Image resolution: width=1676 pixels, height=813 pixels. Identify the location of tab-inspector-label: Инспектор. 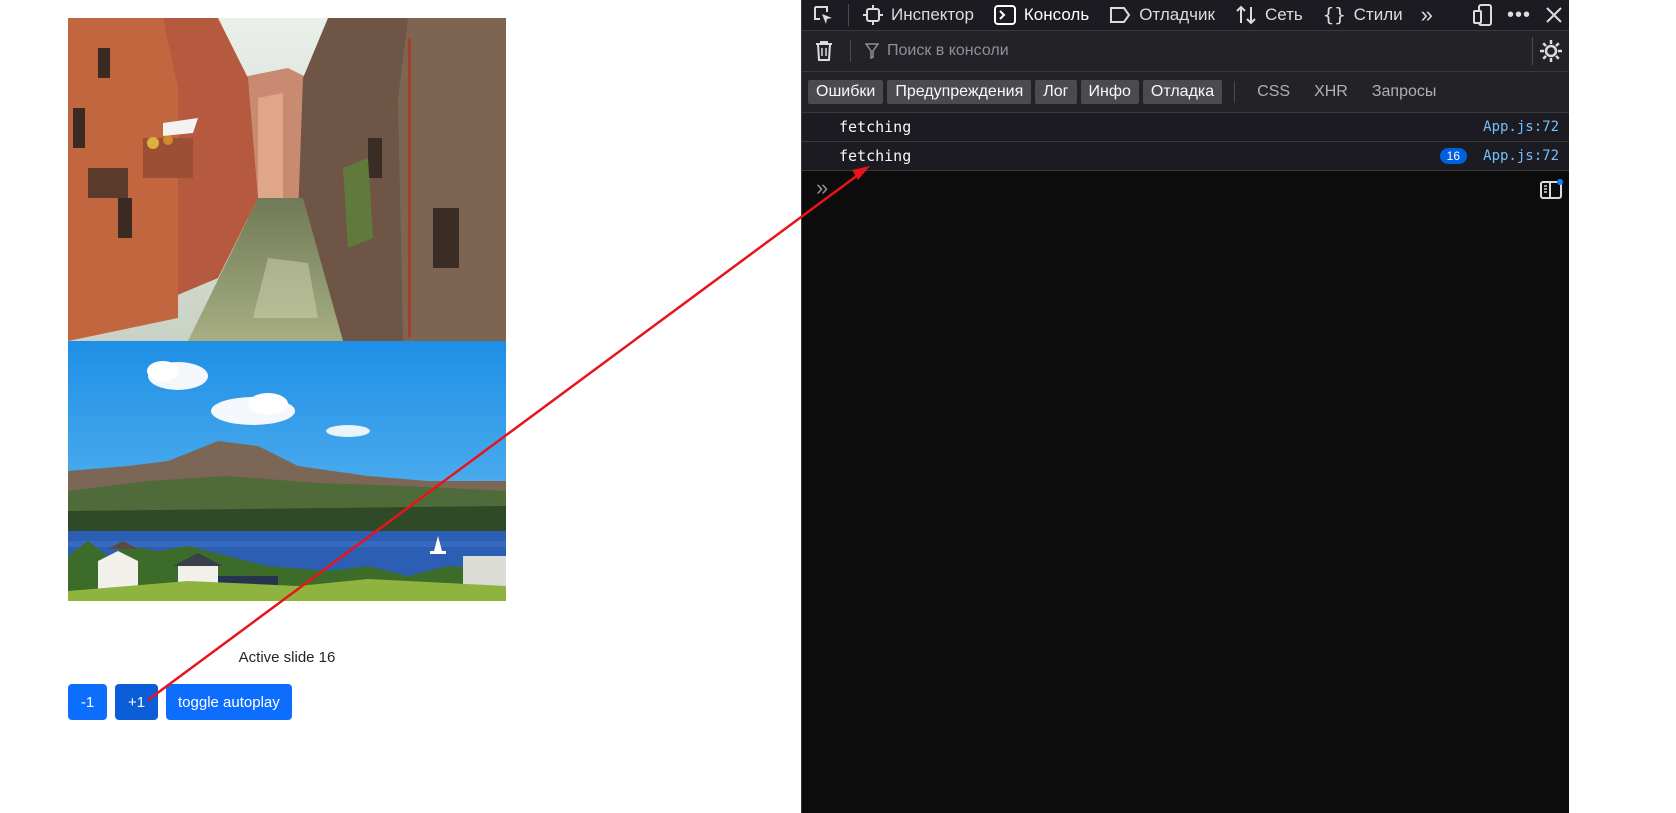
(932, 14).